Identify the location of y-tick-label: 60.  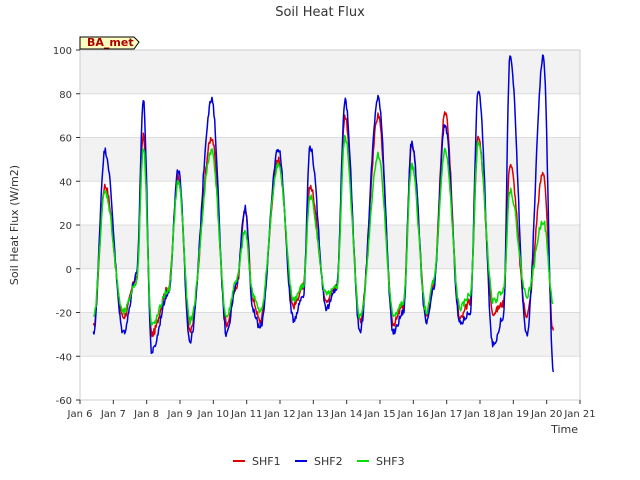
(65, 139).